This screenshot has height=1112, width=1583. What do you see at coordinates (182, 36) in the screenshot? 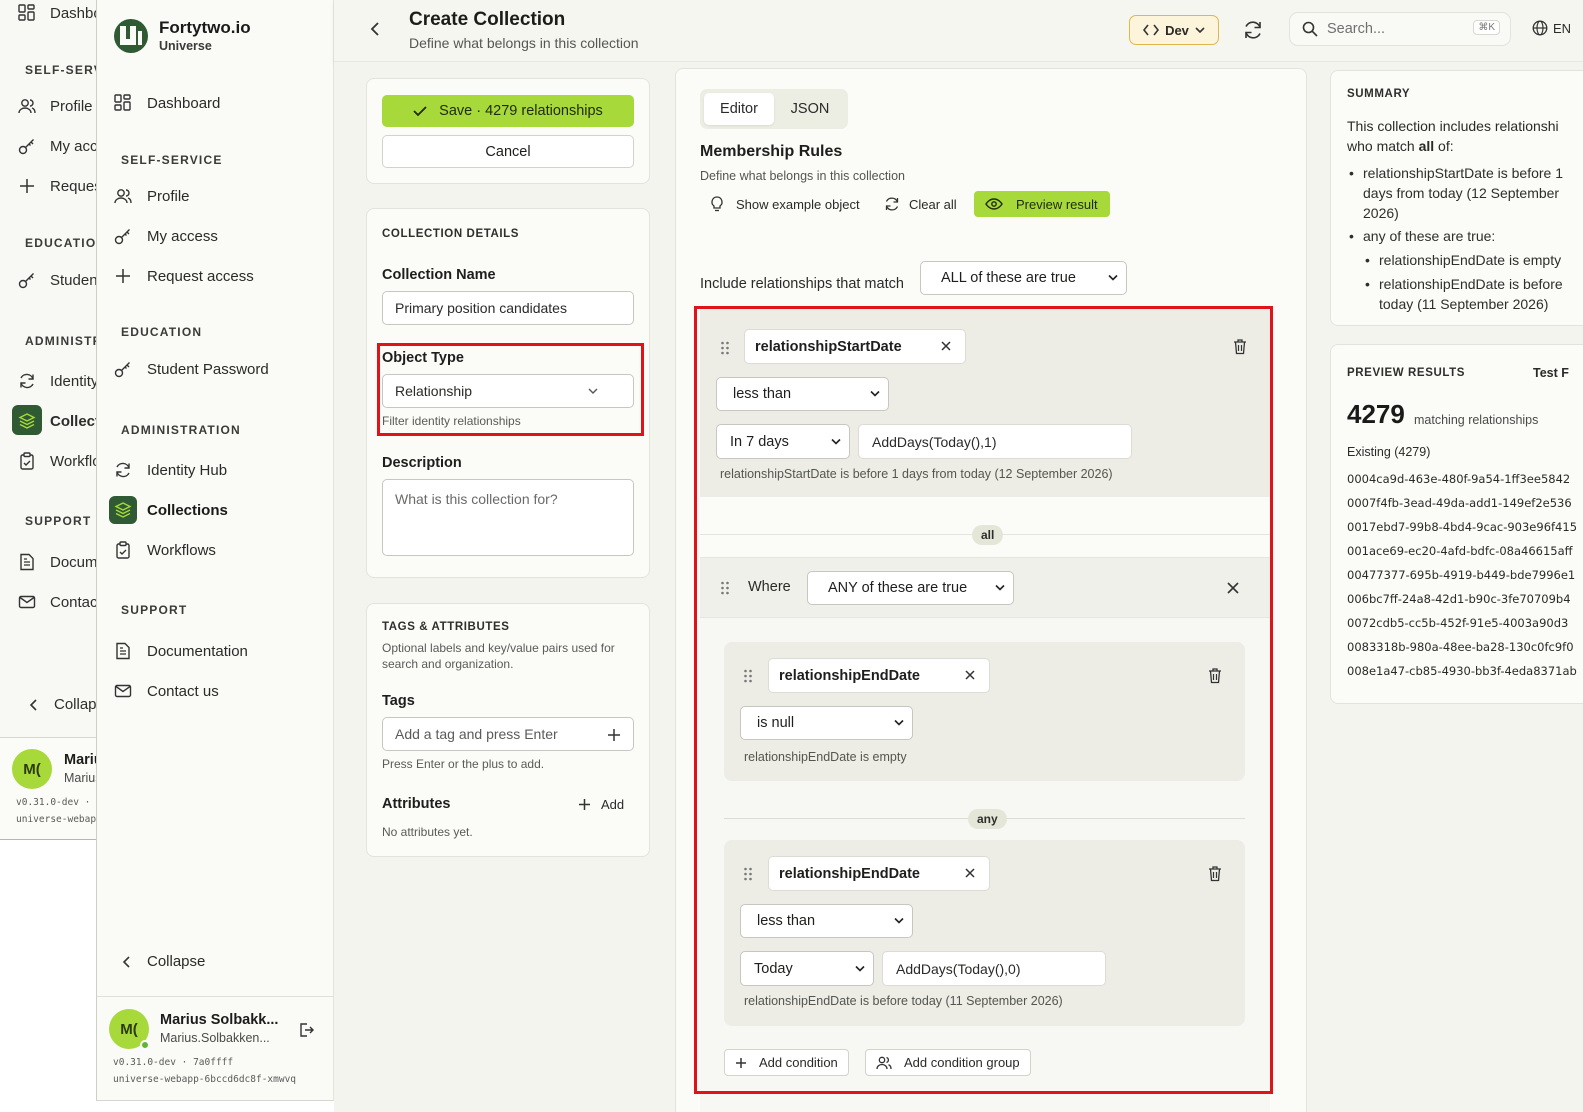
I see `brand: Fortytwo.io Universe` at bounding box center [182, 36].